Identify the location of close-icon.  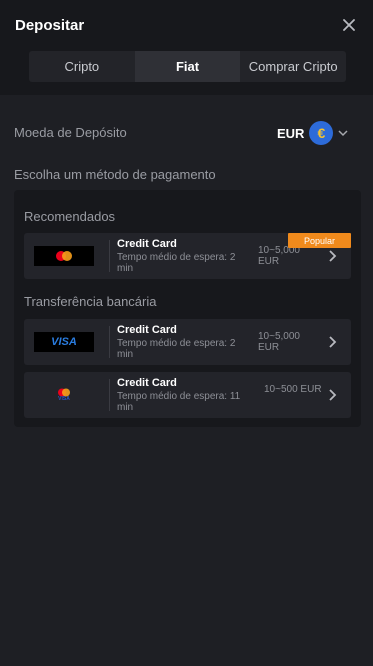
(349, 25).